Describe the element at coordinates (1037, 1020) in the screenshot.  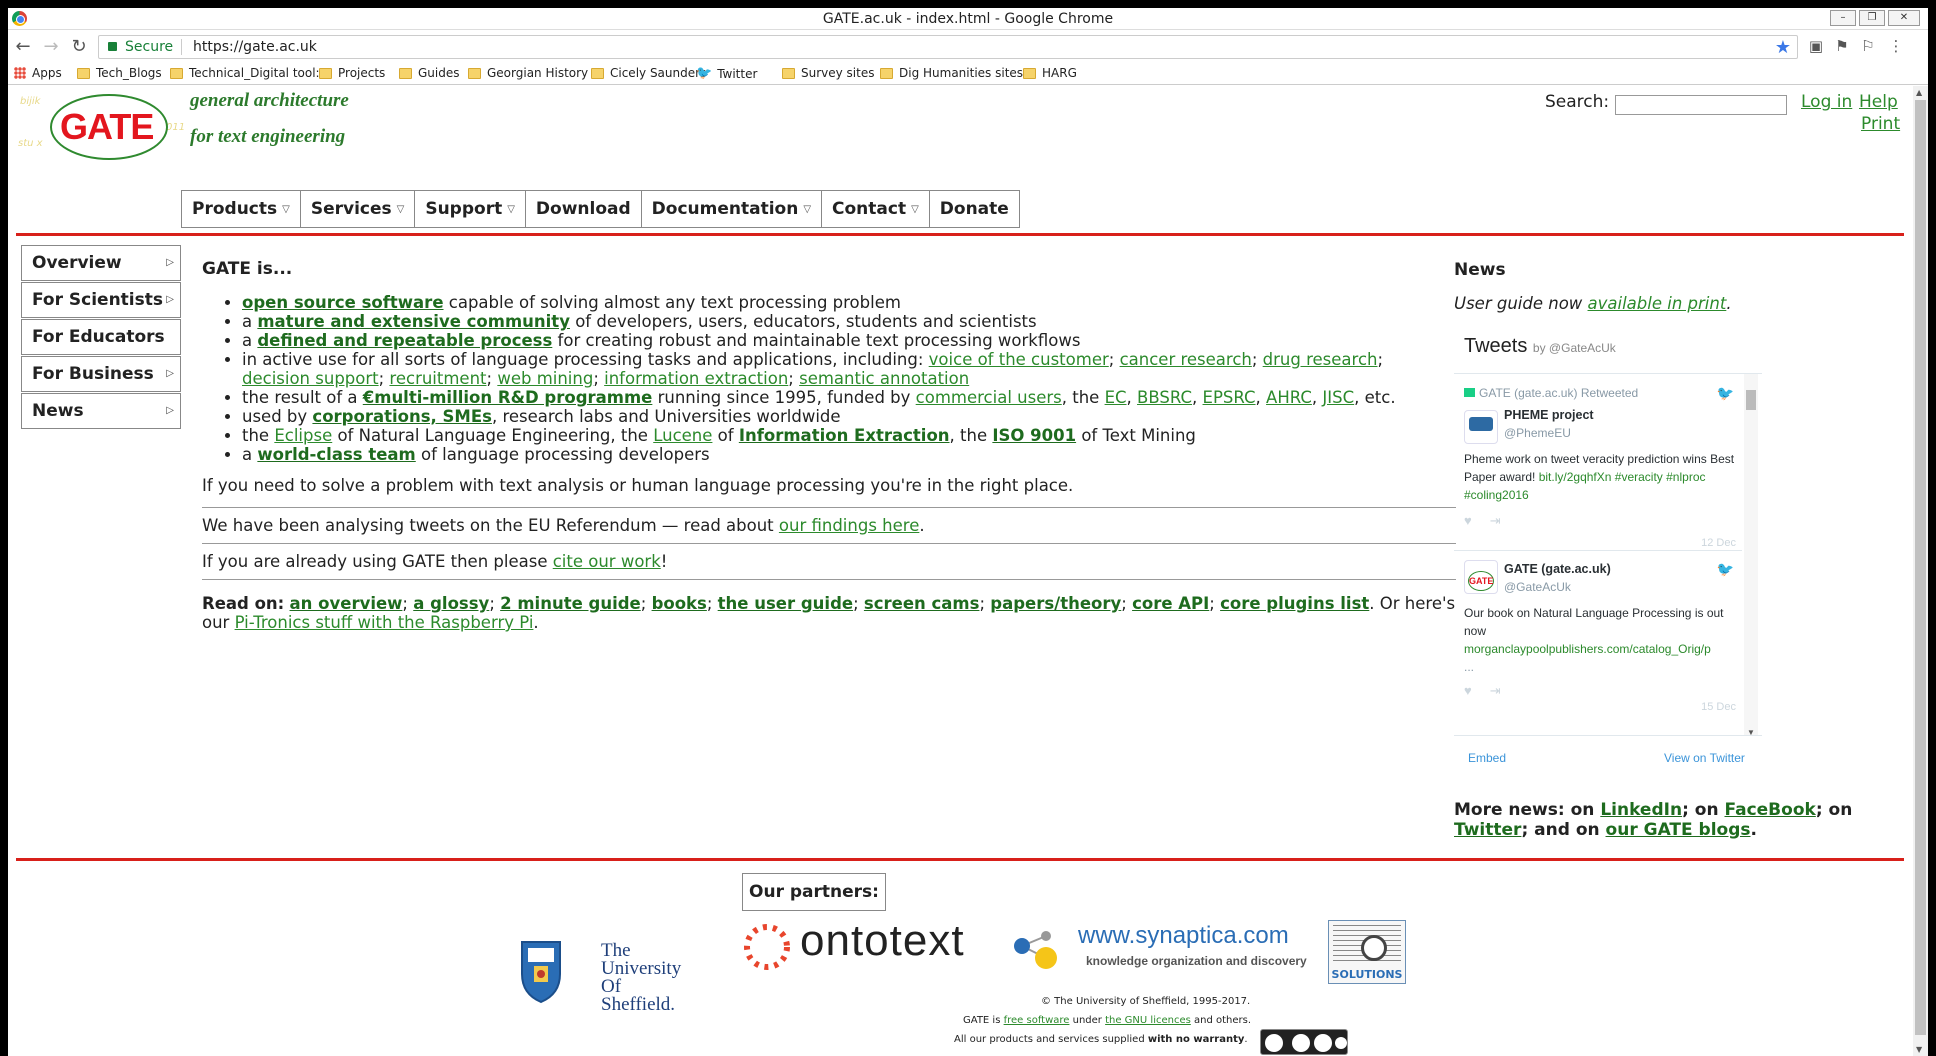
I see `free-software-link: free software` at that location.